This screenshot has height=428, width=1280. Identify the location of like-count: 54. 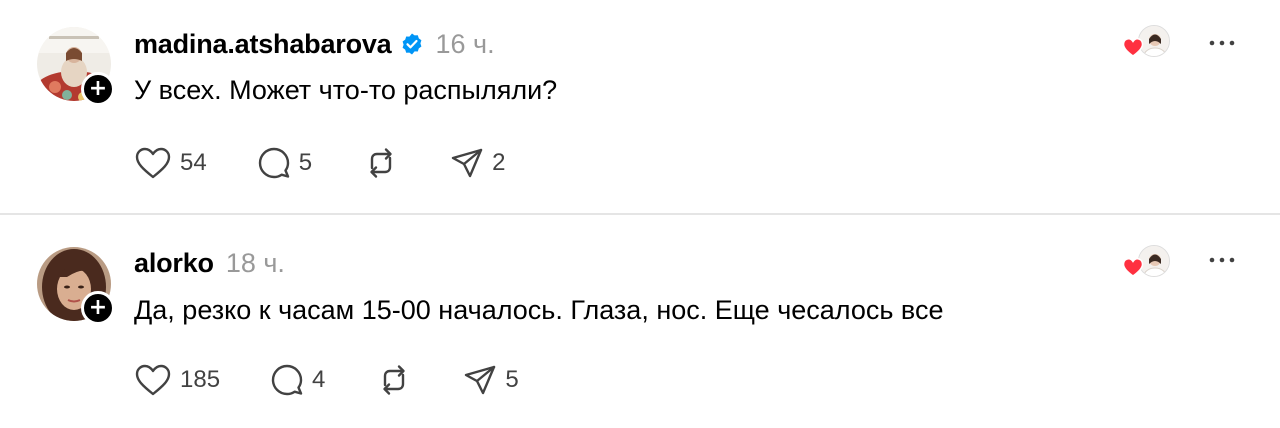
(193, 162).